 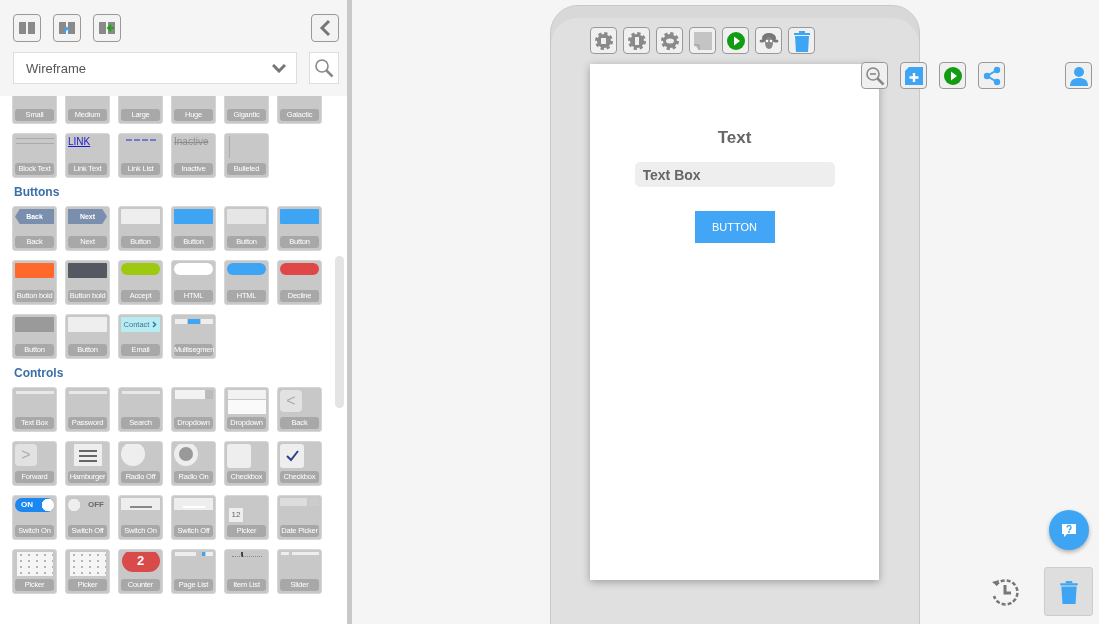 I want to click on nav-preview: >, so click(x=26, y=455).